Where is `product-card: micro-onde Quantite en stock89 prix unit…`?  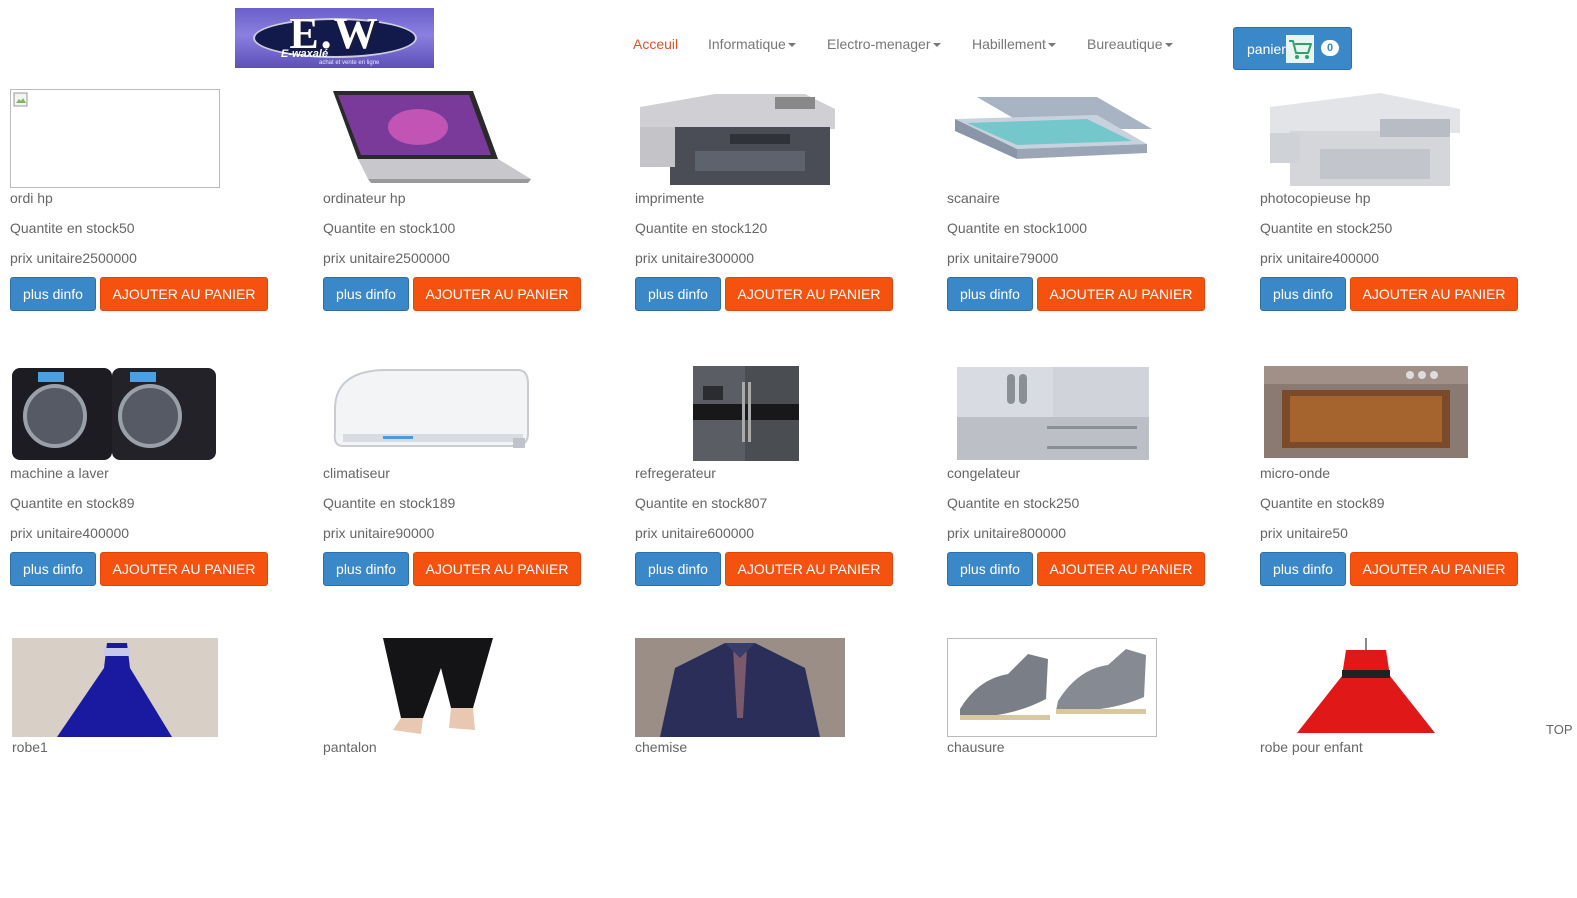 product-card: micro-onde Quantite en stock89 prix unit… is located at coordinates (1410, 494).